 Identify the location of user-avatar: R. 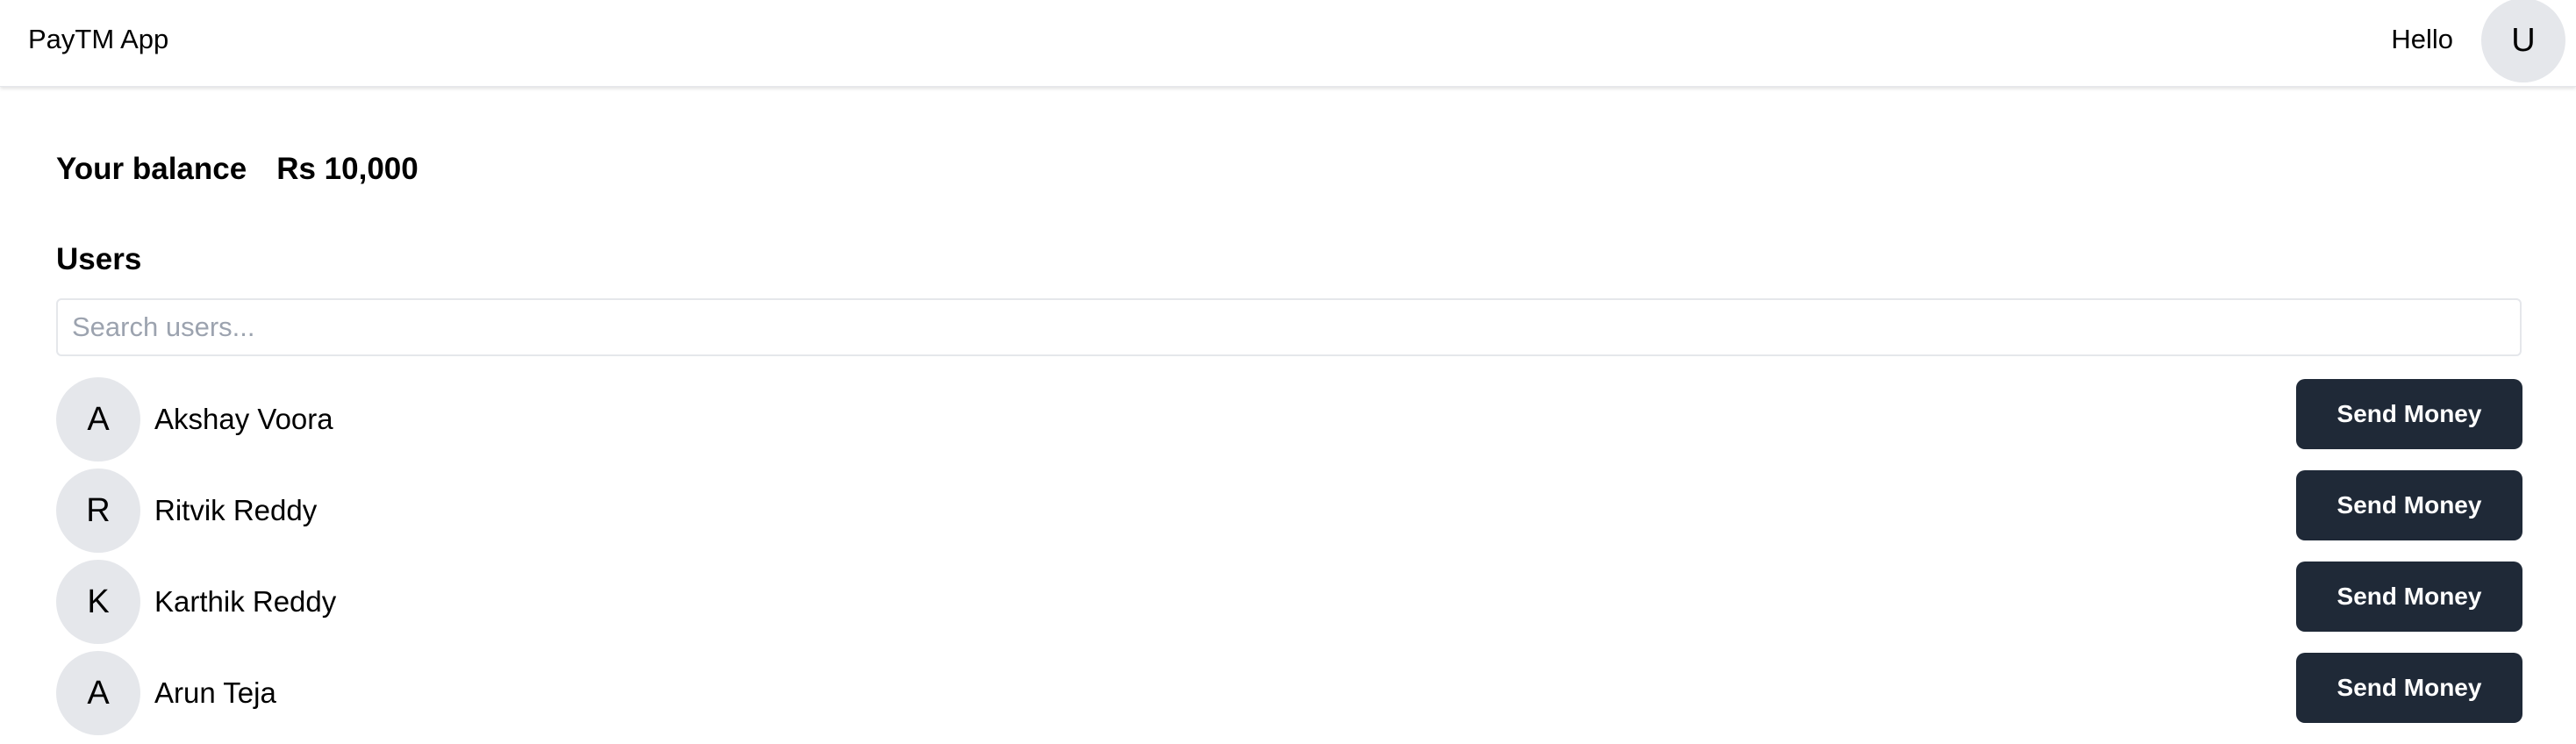
(98, 511).